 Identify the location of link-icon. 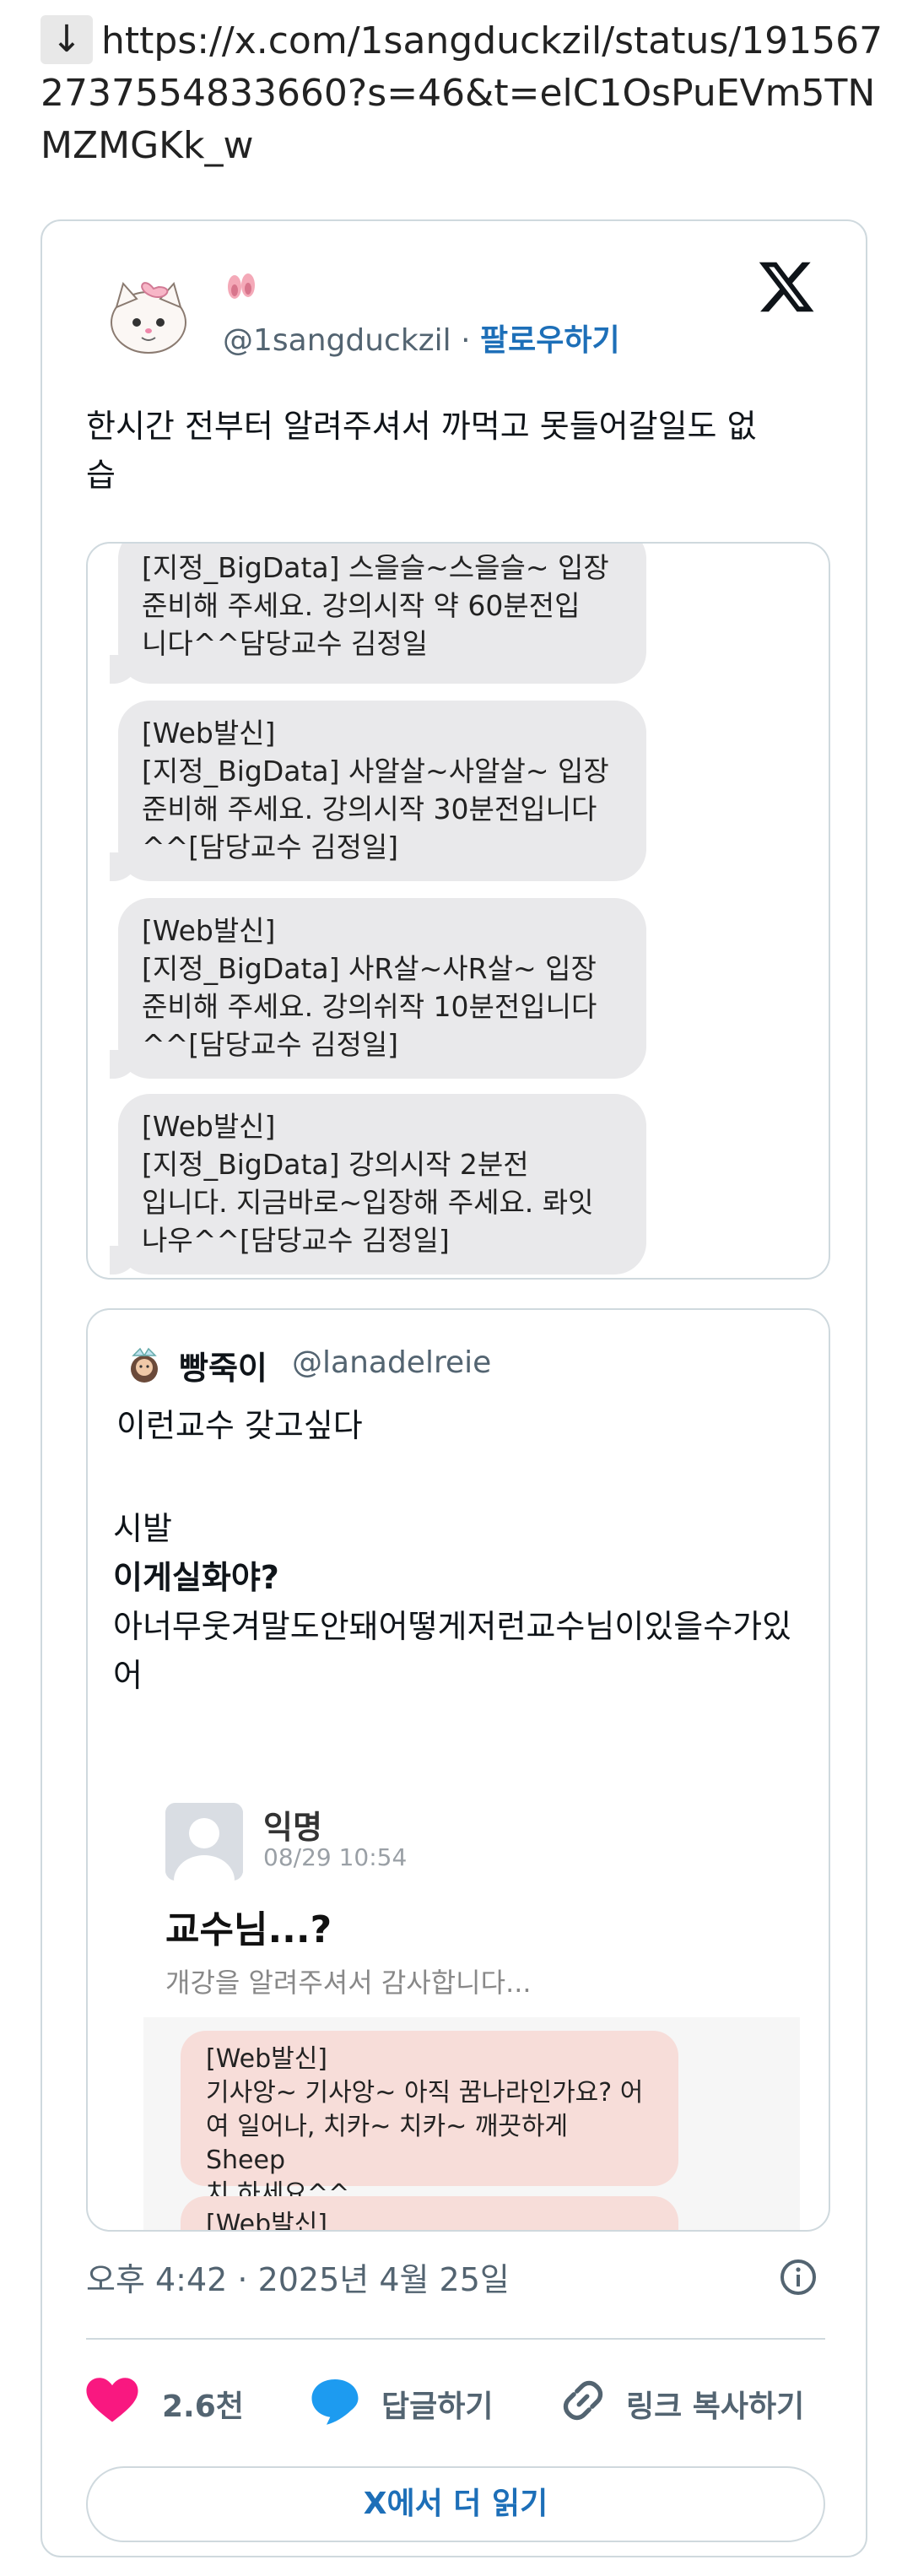
(583, 2404).